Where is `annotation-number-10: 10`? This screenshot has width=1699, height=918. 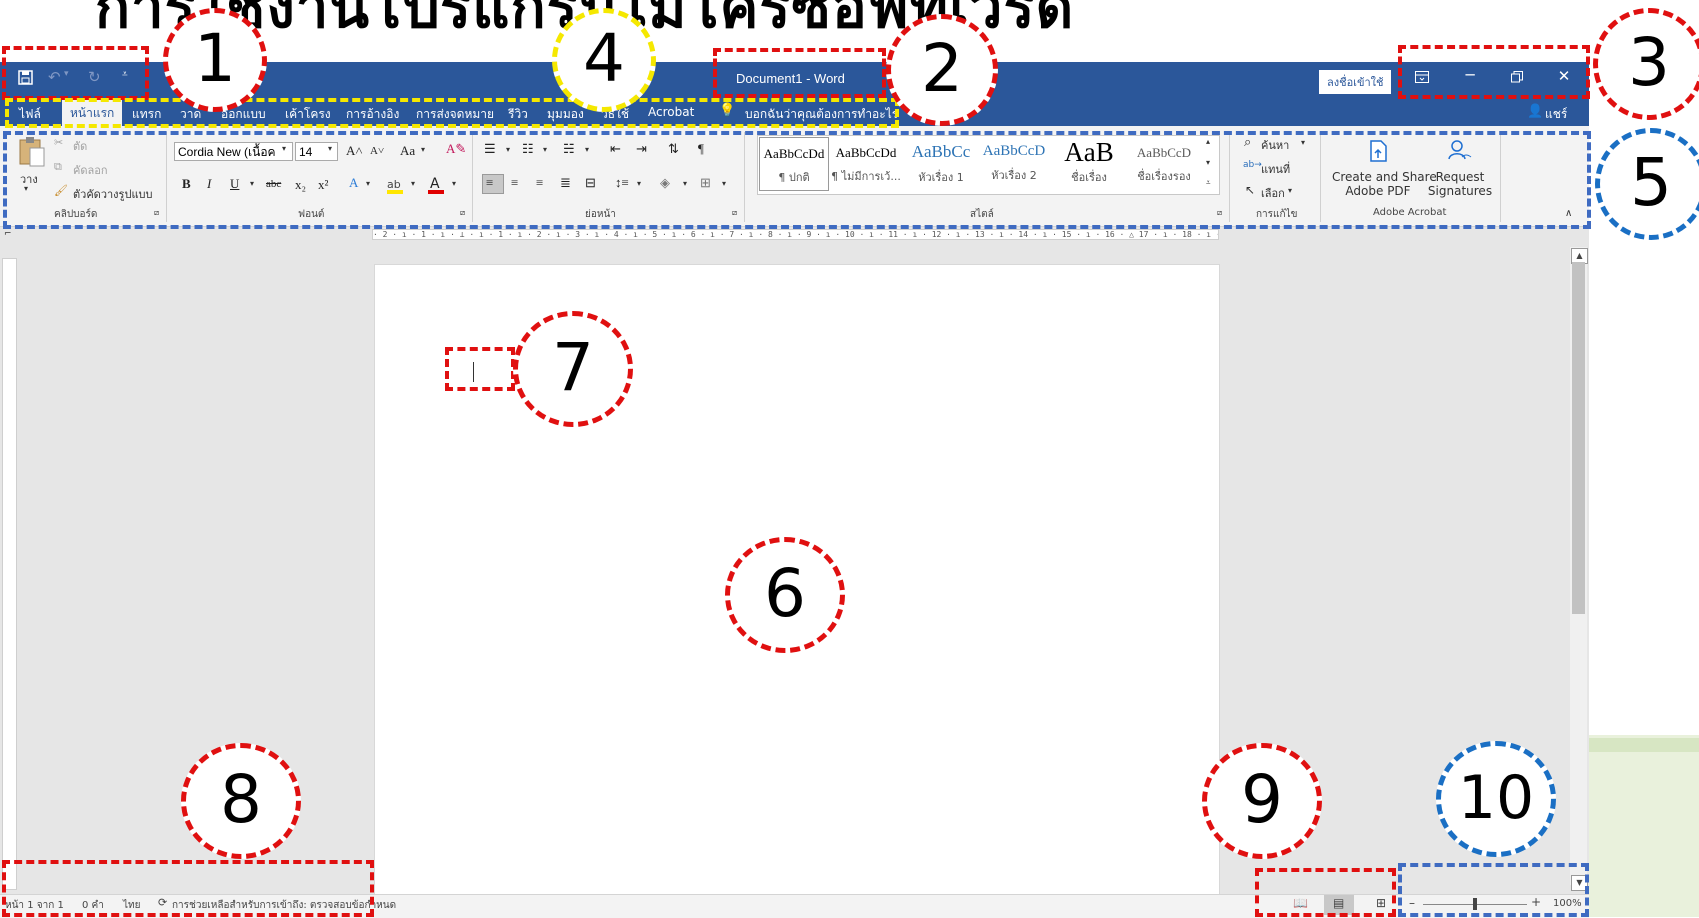
annotation-number-10: 10 is located at coordinates (1496, 799).